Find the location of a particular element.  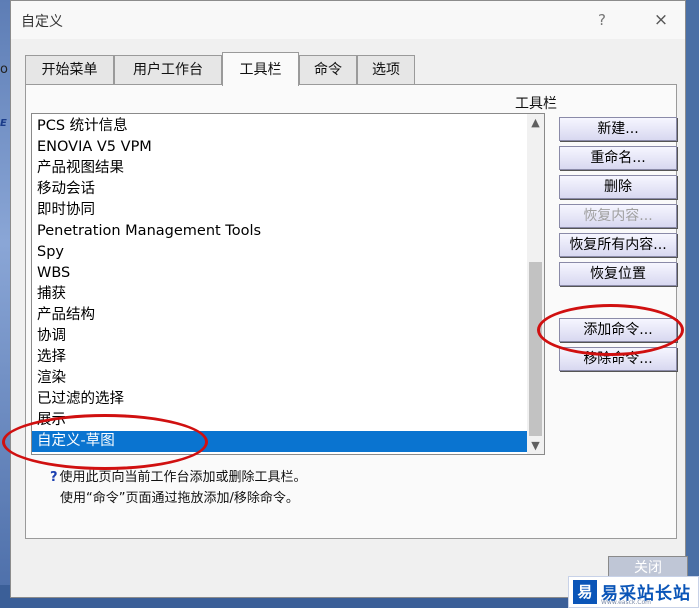

toolbar-list-header: 工具栏 is located at coordinates (536, 104).